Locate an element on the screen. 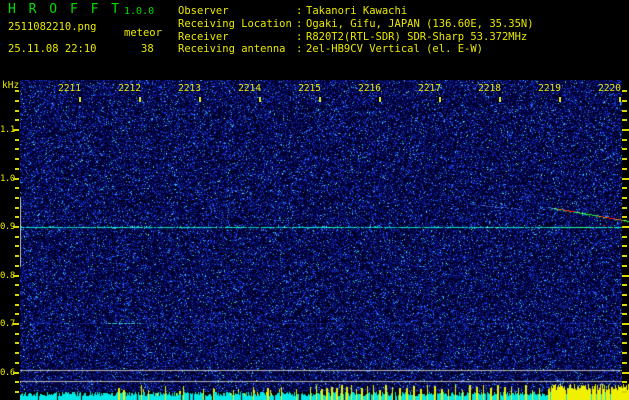  y-tick-label: 0.6 is located at coordinates (7, 373).